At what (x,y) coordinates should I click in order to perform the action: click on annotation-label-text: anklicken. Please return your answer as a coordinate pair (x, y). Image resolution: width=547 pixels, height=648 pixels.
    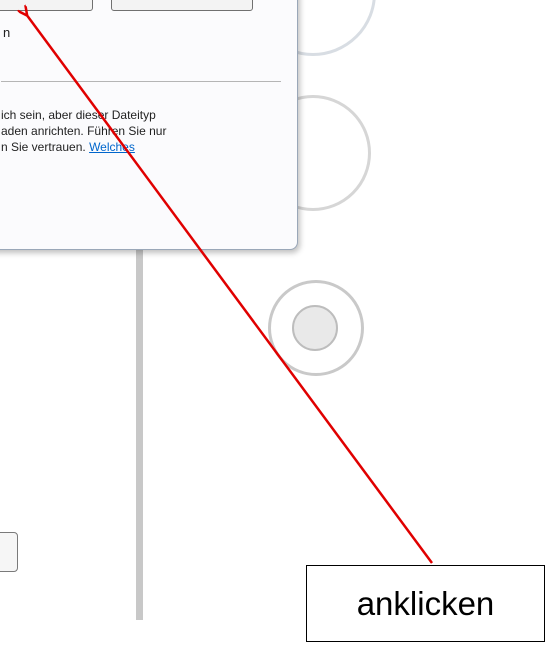
    Looking at the image, I should click on (425, 603).